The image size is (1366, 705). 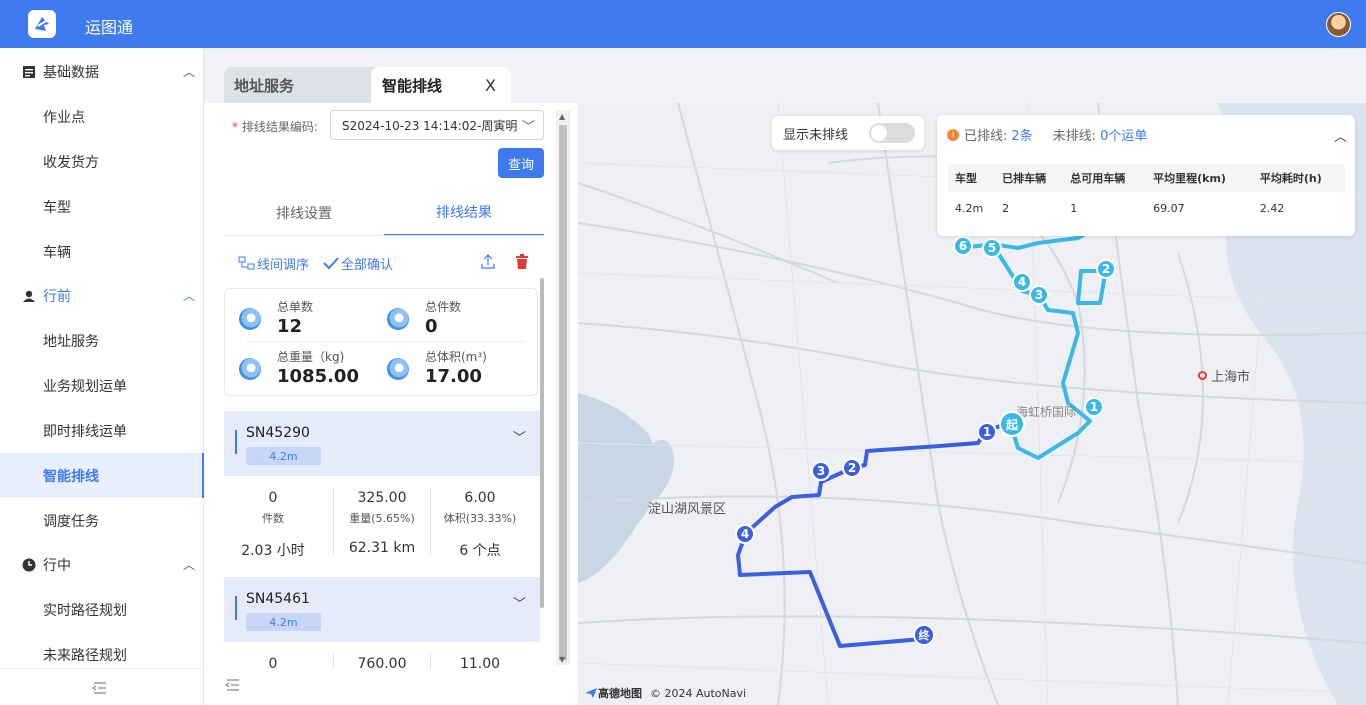 What do you see at coordinates (57, 296) in the screenshot?
I see `sidebar-group-label: 行前` at bounding box center [57, 296].